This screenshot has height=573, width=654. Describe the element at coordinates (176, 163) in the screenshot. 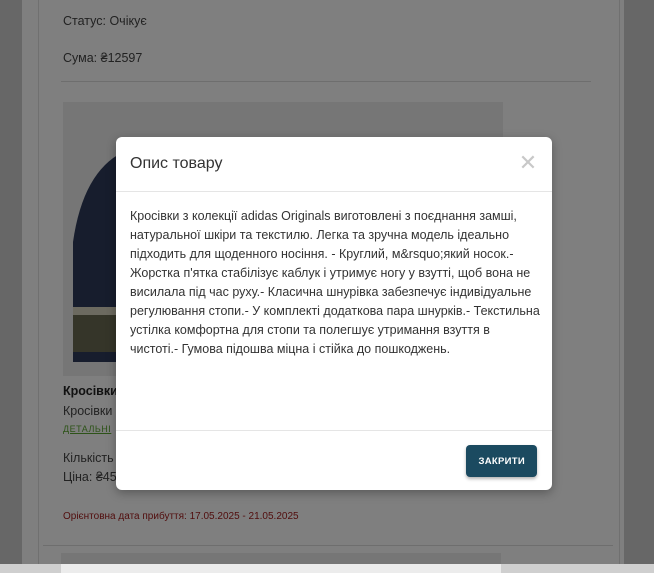

I see `modal-title: Опис товару` at that location.